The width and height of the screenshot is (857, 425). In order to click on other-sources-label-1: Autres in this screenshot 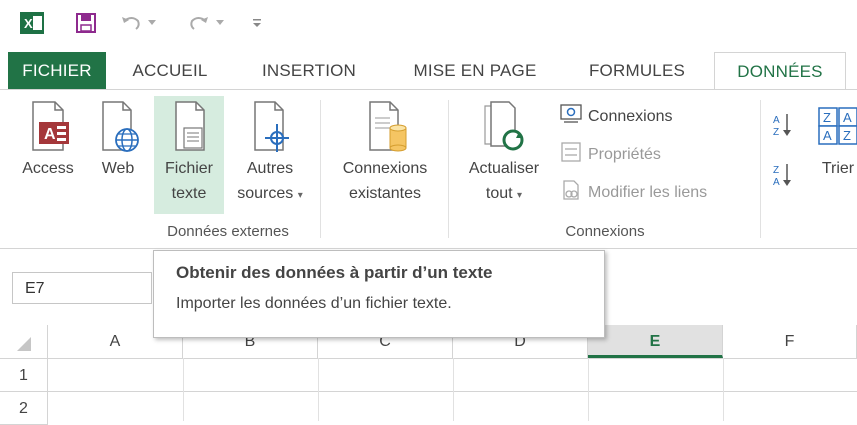, I will do `click(270, 168)`.